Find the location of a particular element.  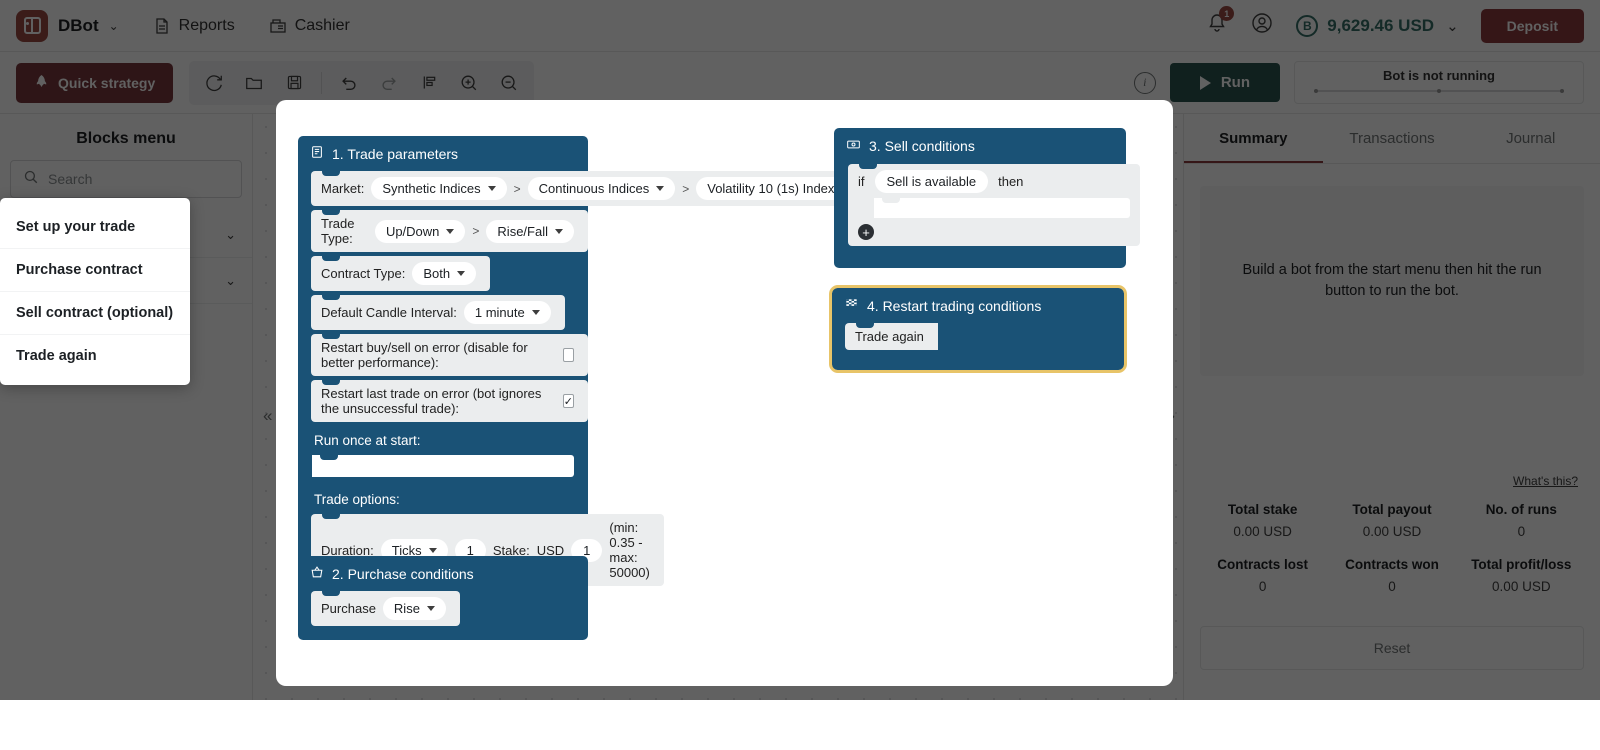

search-input is located at coordinates (138, 179).